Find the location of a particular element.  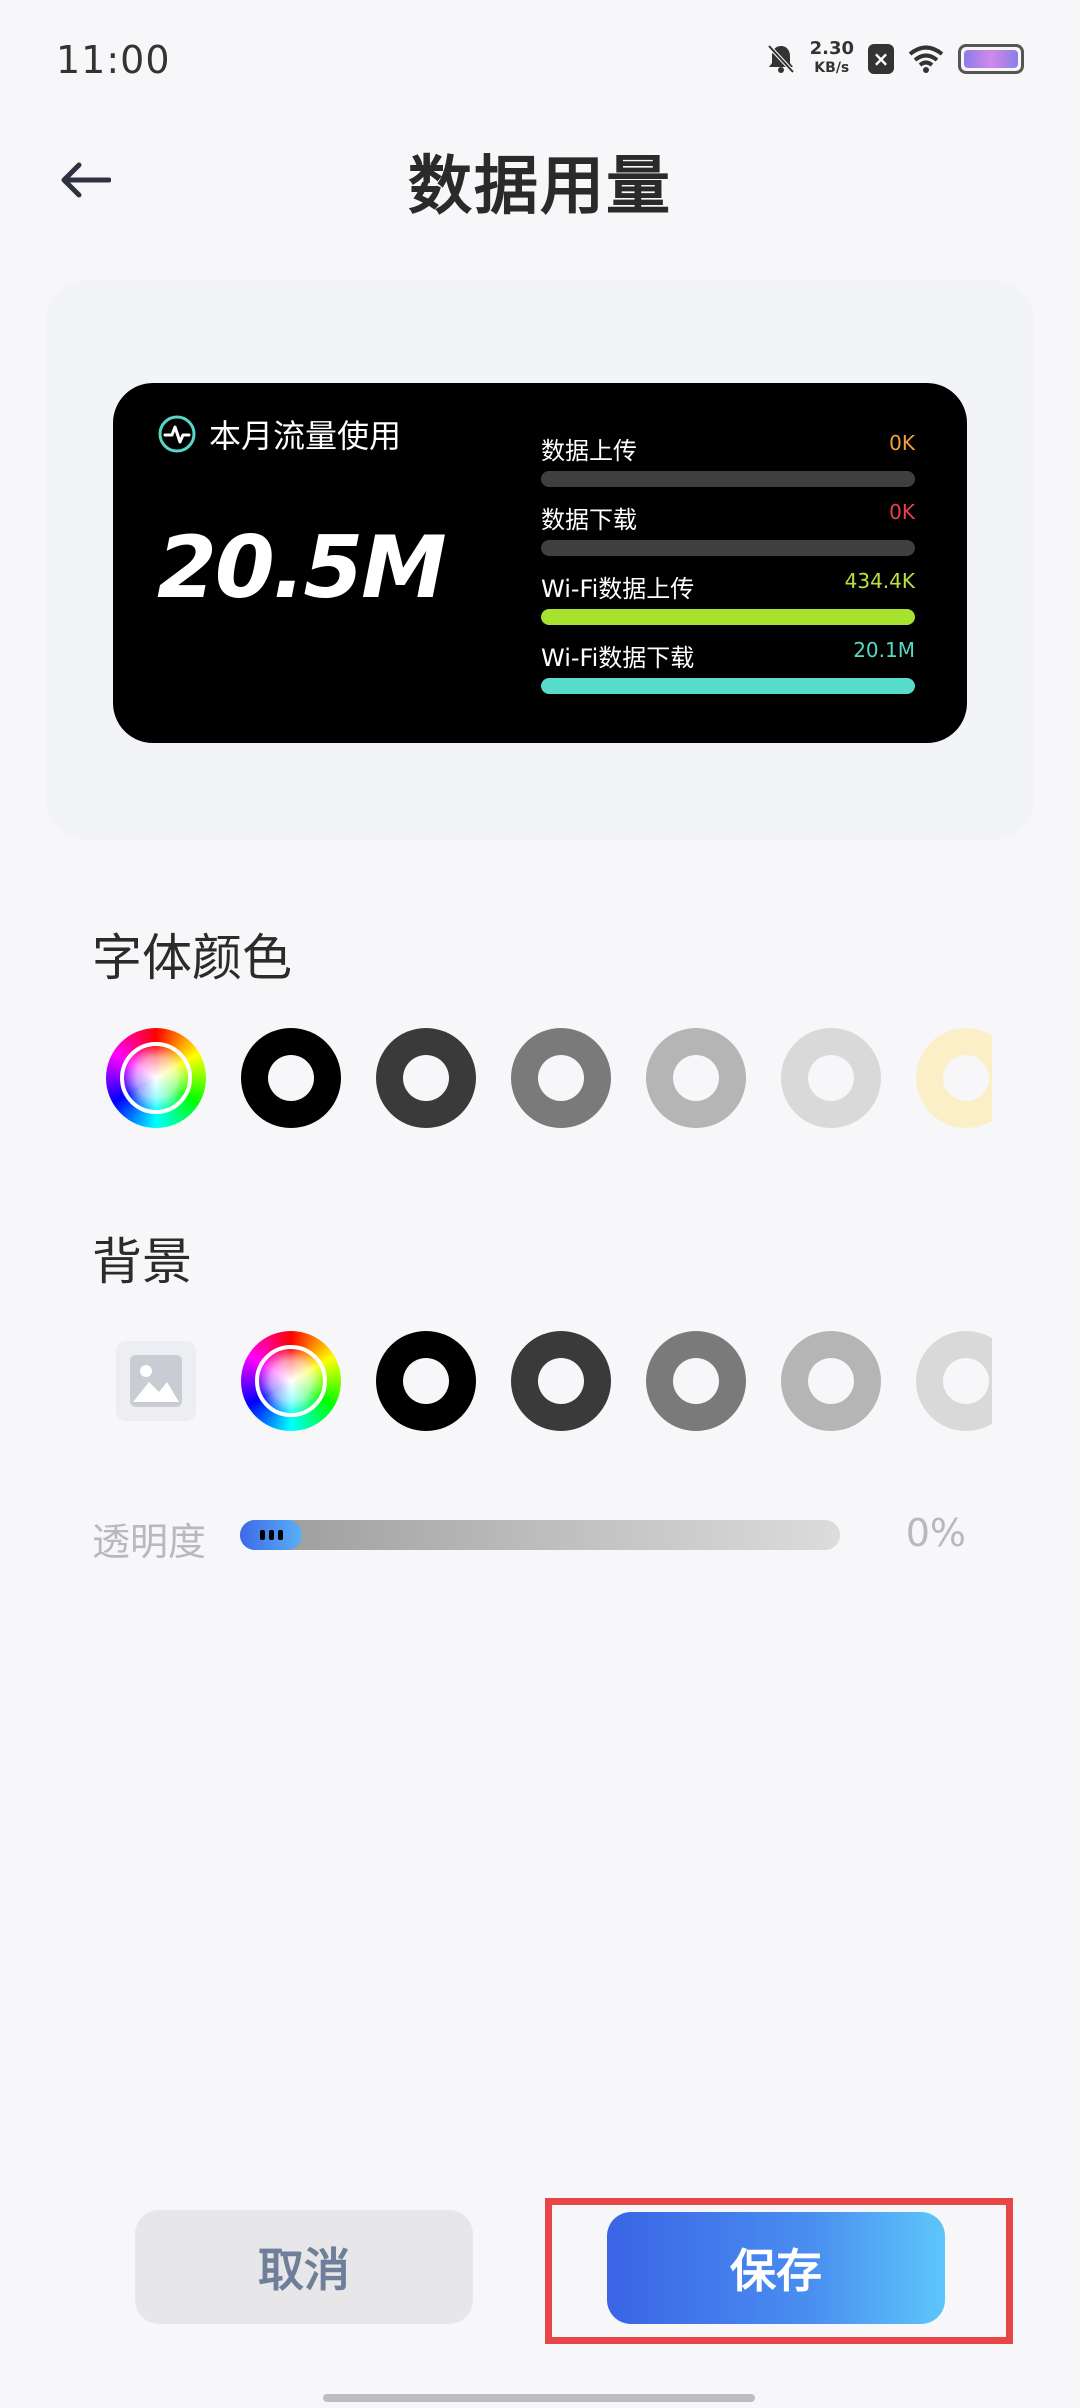

opacity-control: 透明度 0% is located at coordinates (542, 1535).